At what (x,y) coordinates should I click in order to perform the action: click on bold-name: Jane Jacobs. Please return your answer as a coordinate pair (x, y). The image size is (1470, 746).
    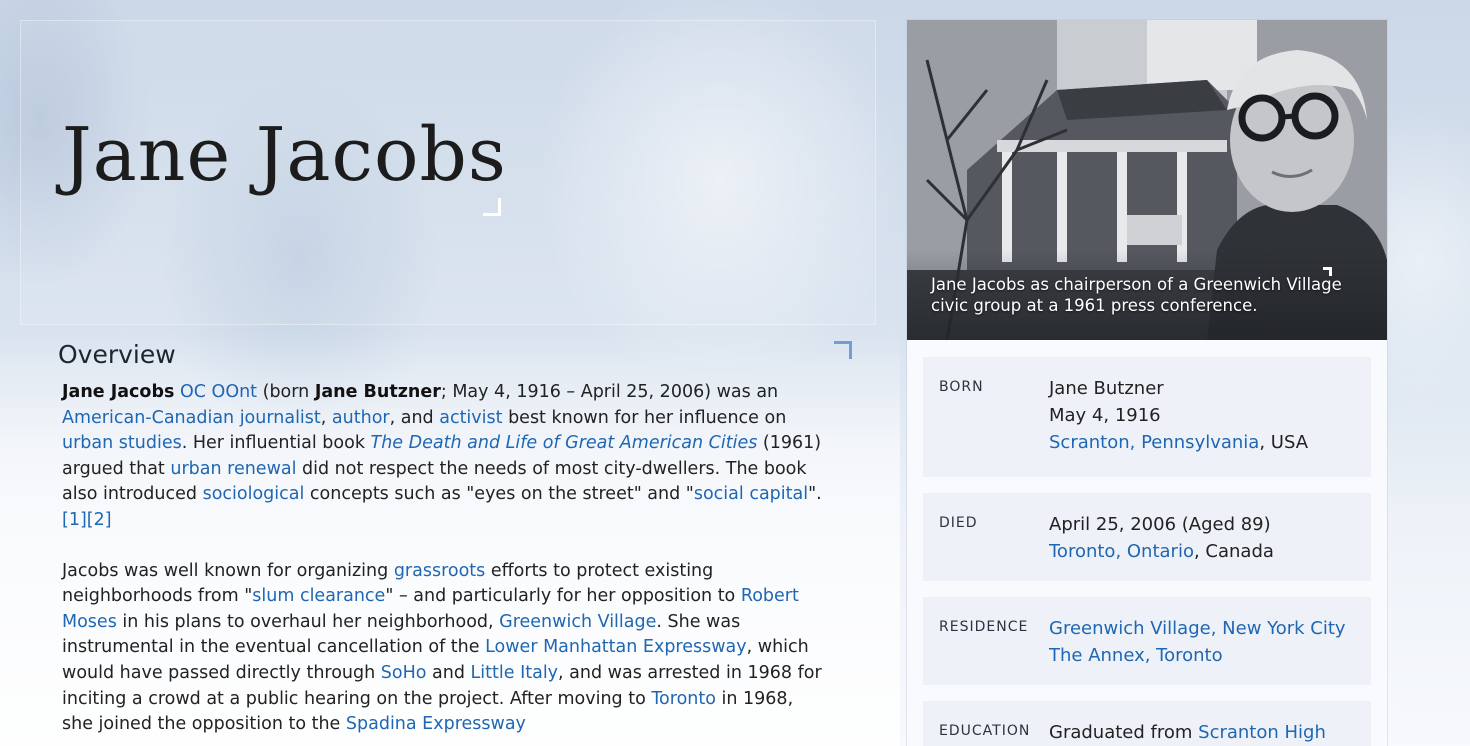
    Looking at the image, I should click on (118, 392).